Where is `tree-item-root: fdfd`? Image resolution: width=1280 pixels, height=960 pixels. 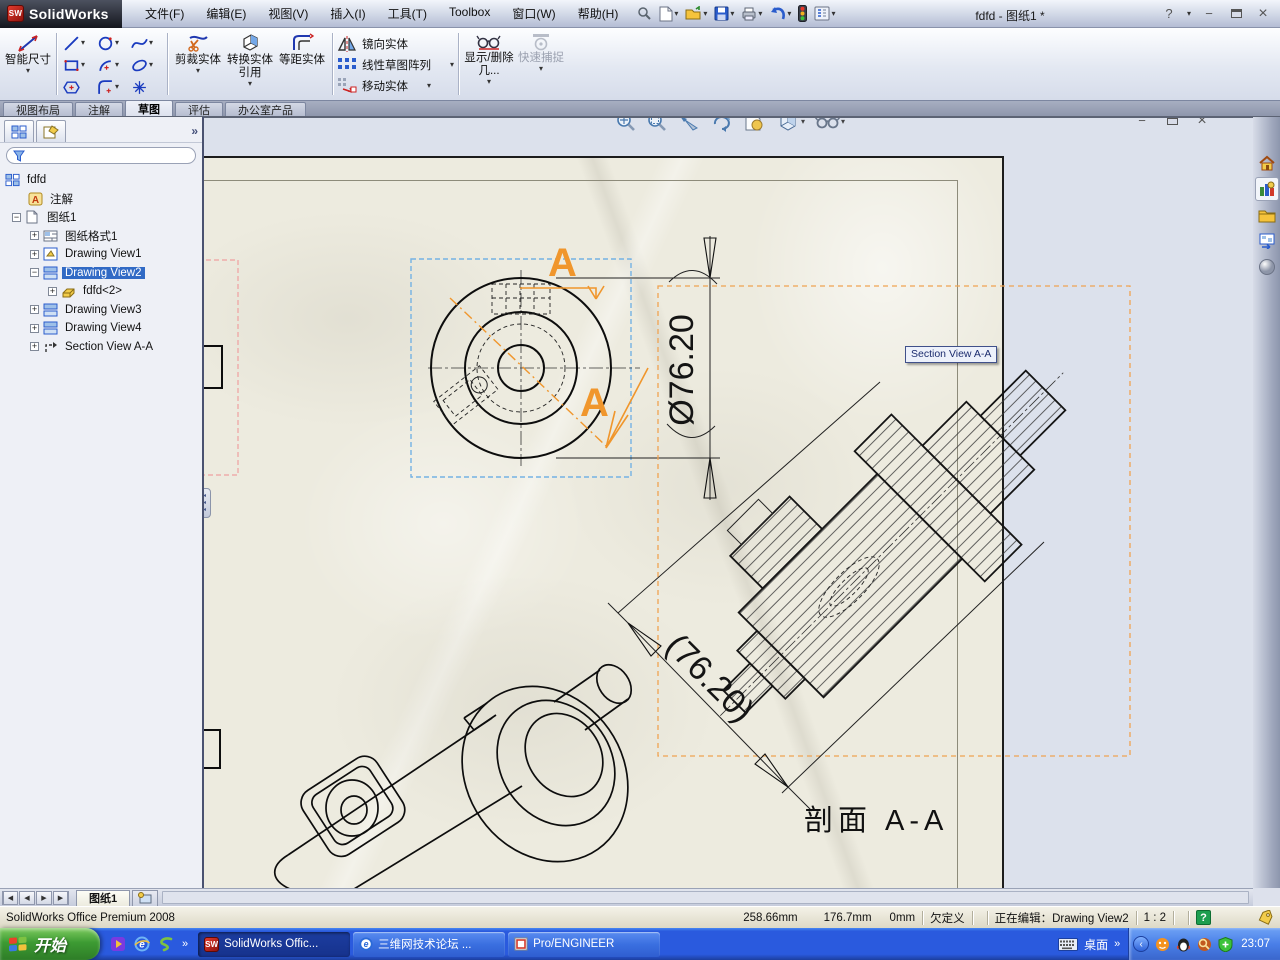 tree-item-root: fdfd is located at coordinates (101, 180).